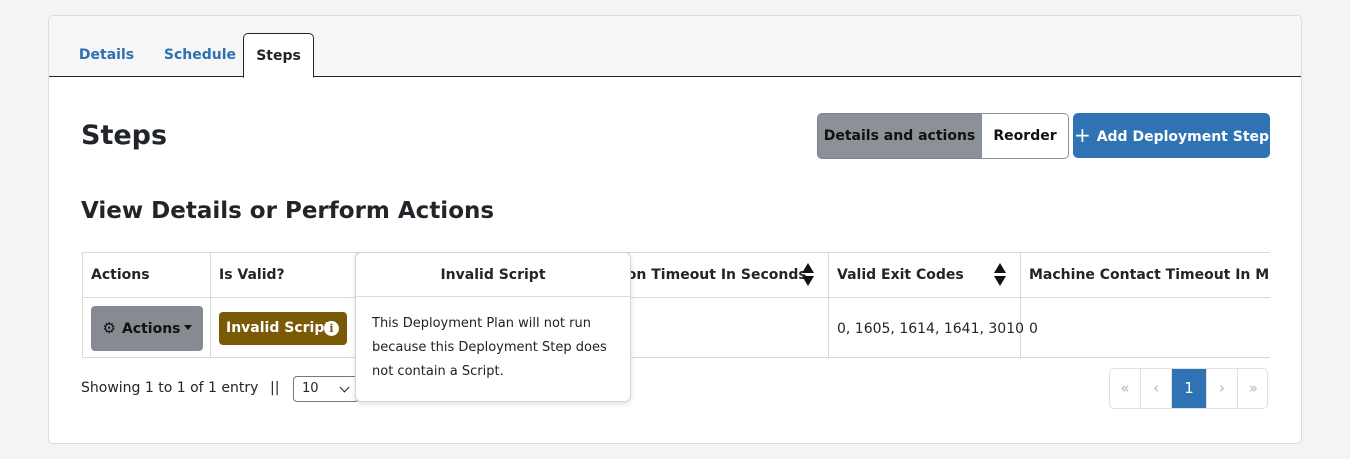 This screenshot has height=459, width=1350. Describe the element at coordinates (326, 389) in the screenshot. I see `page-size-select: 10` at that location.